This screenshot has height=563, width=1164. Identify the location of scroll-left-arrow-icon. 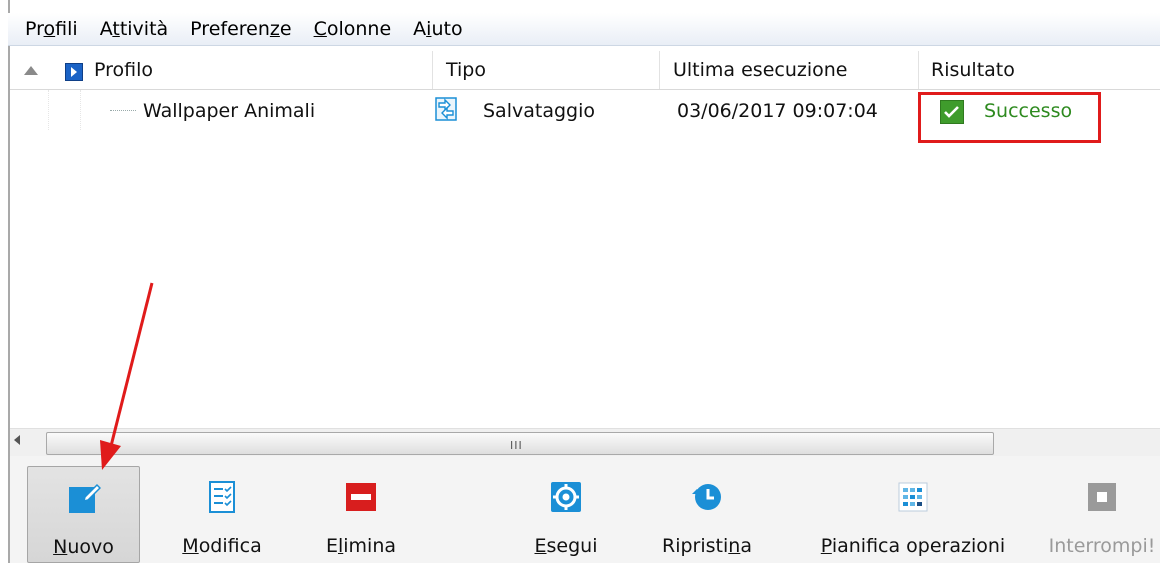
(17, 440).